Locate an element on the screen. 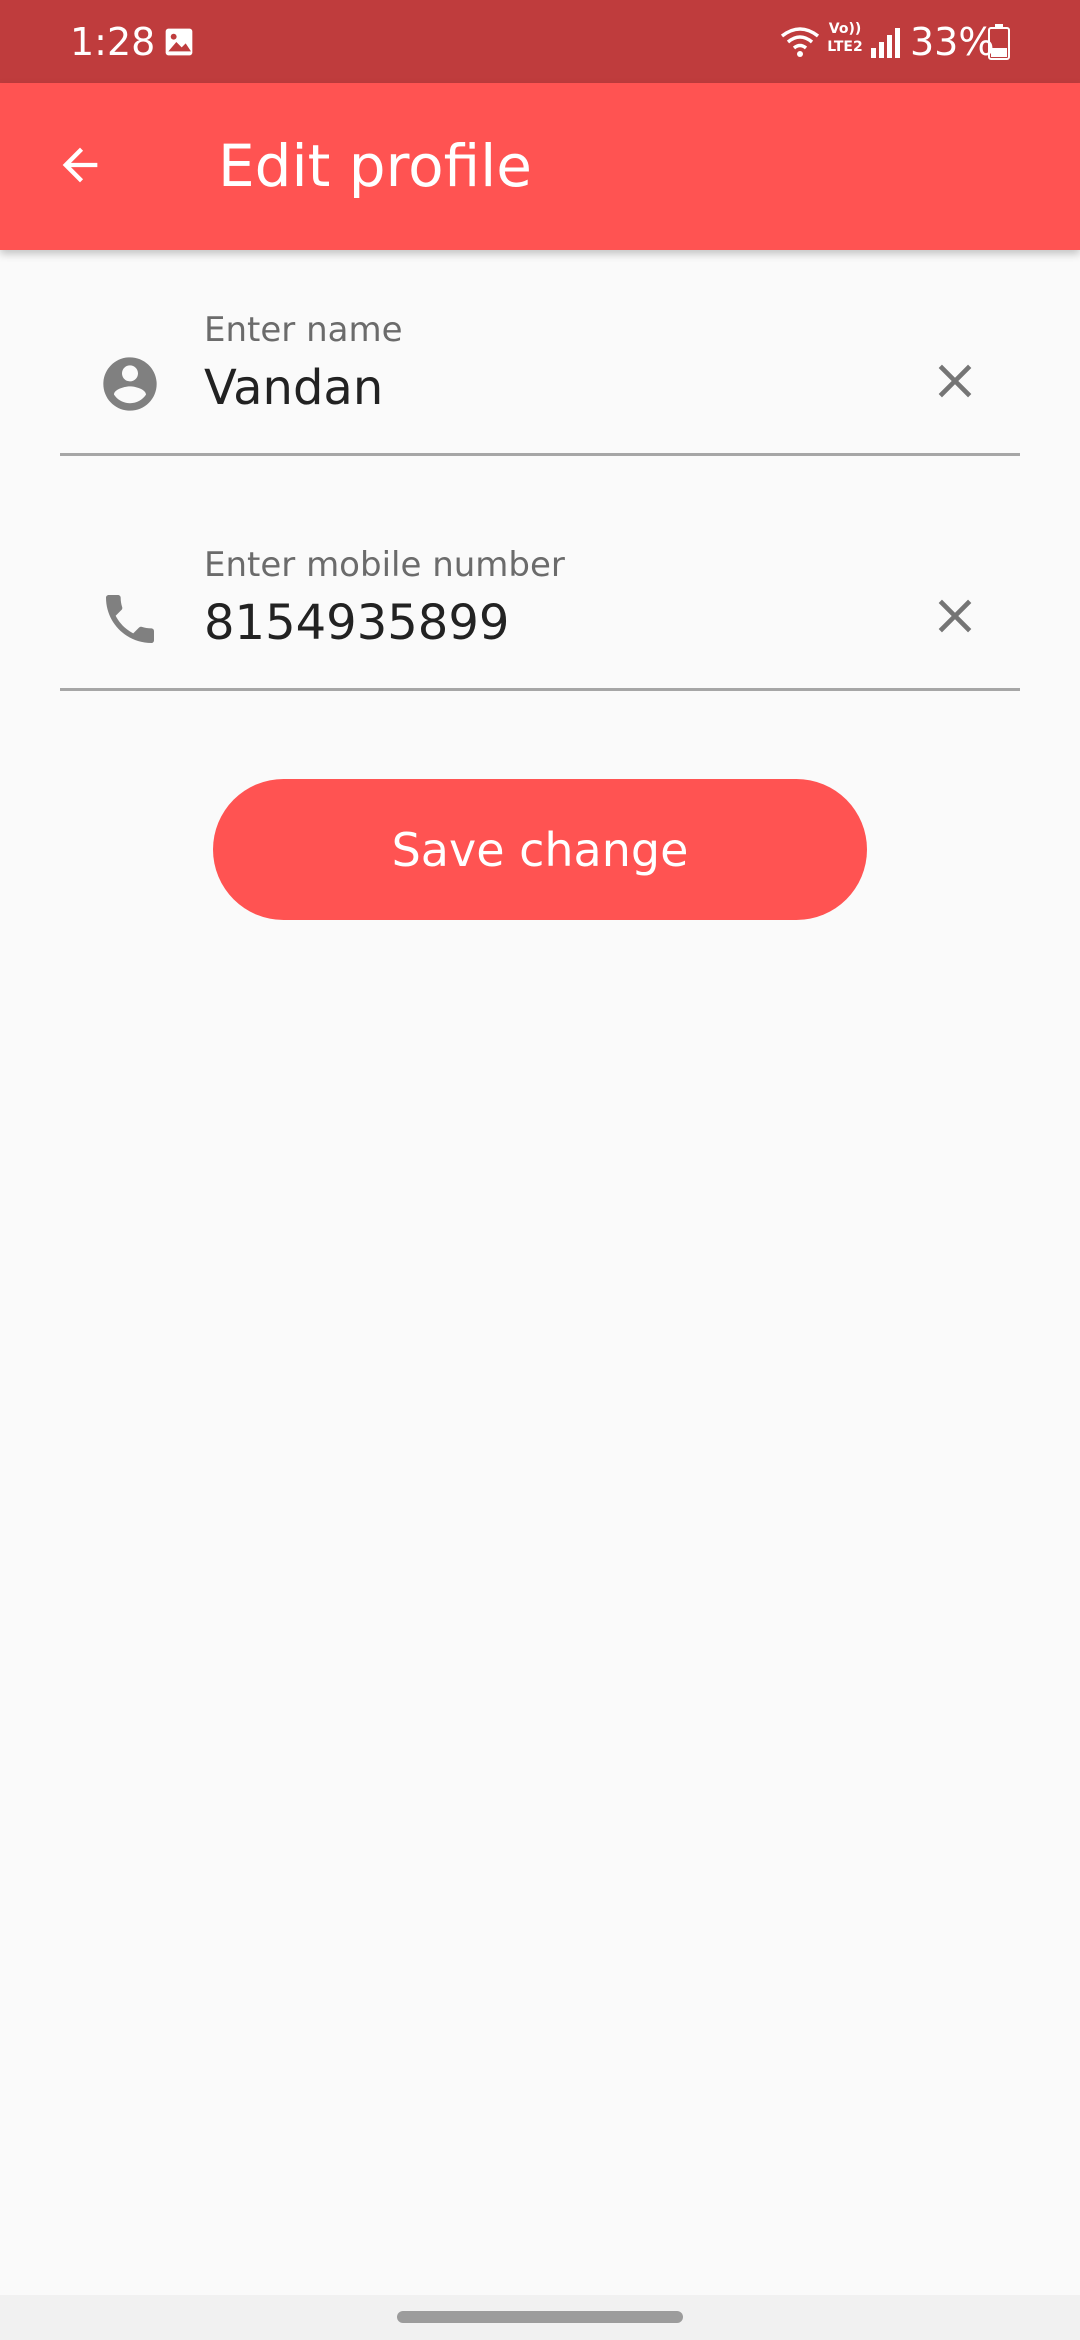 This screenshot has width=1080, height=2340. arrow-back-icon is located at coordinates (80, 167).